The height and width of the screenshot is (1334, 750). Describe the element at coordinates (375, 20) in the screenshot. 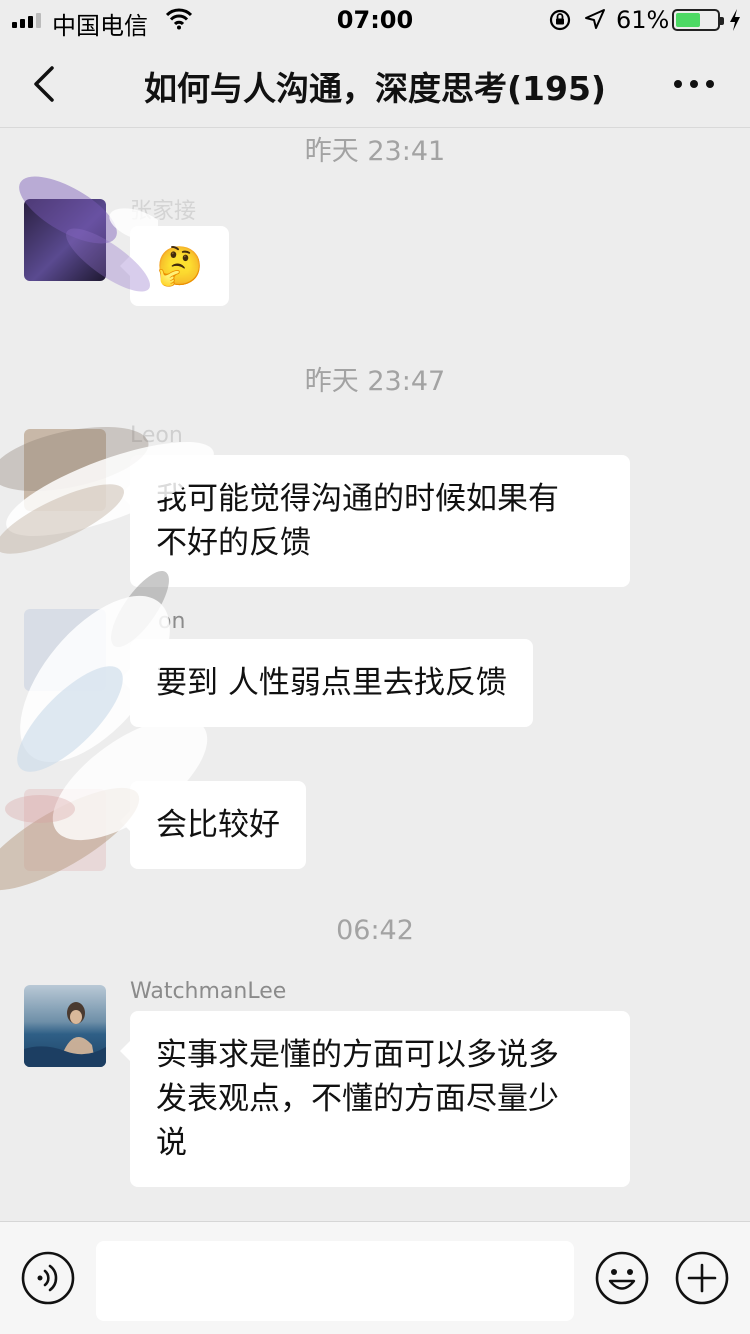

I see `status-bar: 中国电信 07:00 61%` at that location.